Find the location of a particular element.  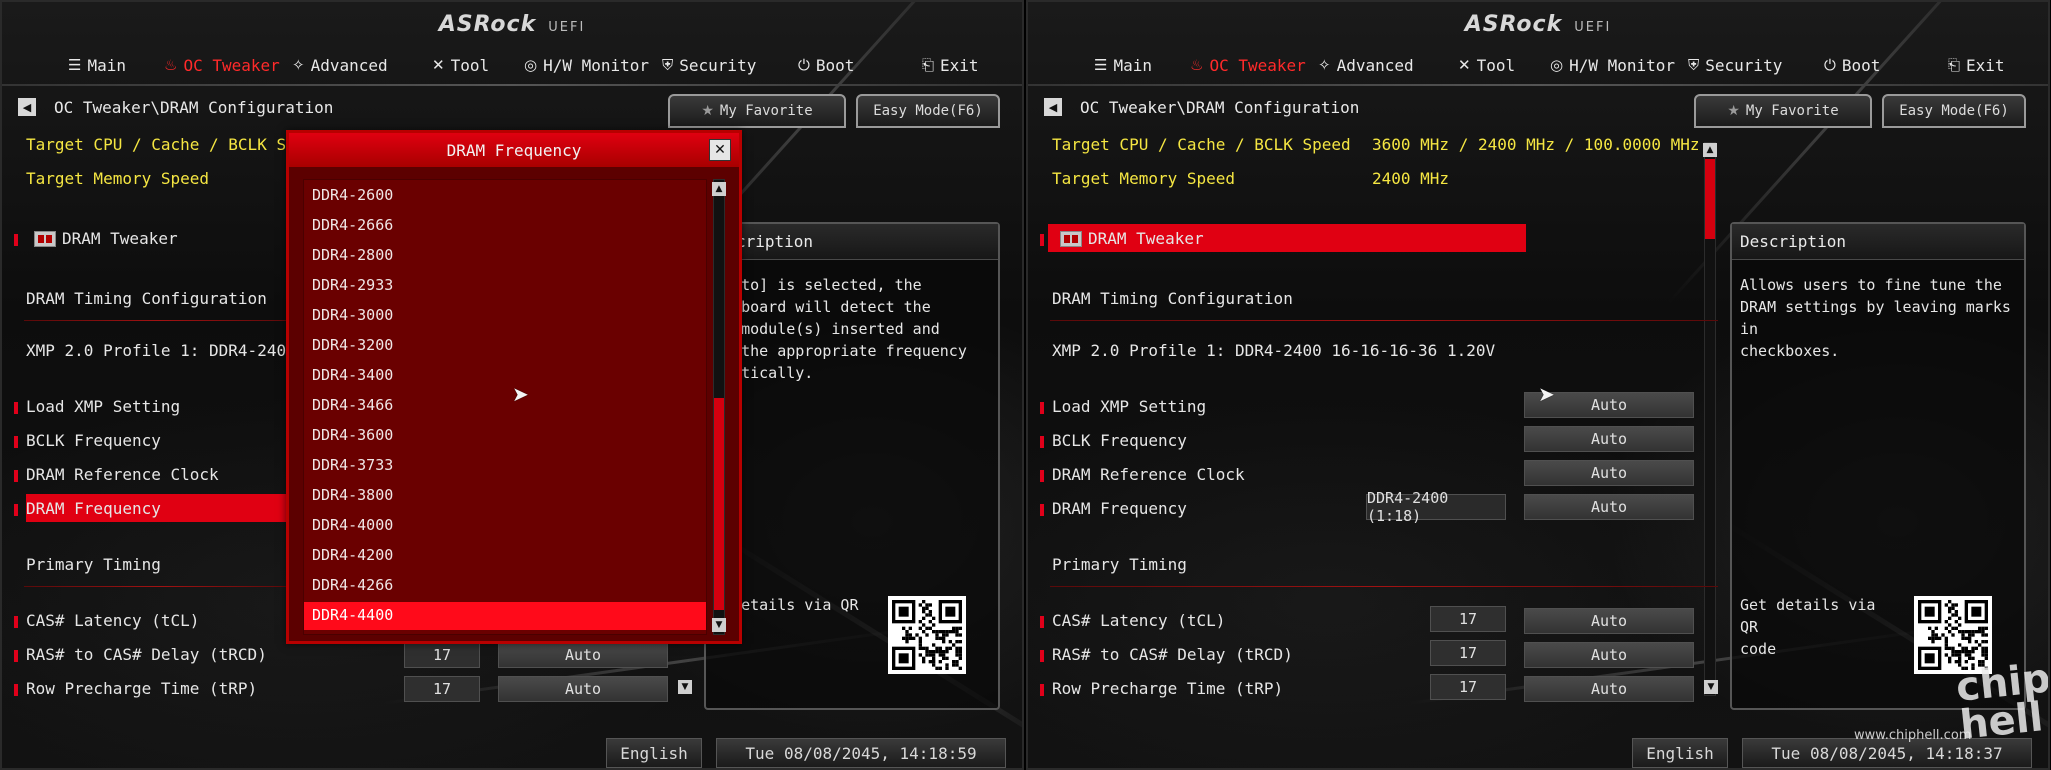

frequency-option: DDR4-3000 is located at coordinates (505, 316).